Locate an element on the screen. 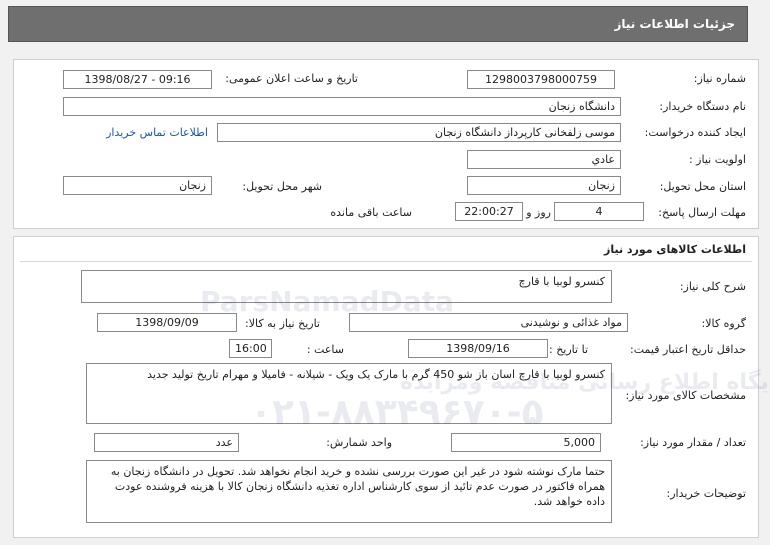  creator-field: موسی زلفخانی کارپرداز دانشگاه زنجان is located at coordinates (419, 132).